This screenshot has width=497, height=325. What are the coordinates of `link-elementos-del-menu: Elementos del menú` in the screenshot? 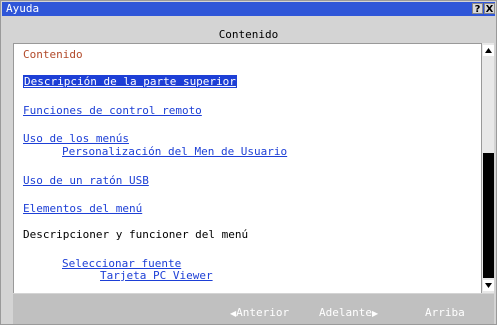 It's located at (82, 208).